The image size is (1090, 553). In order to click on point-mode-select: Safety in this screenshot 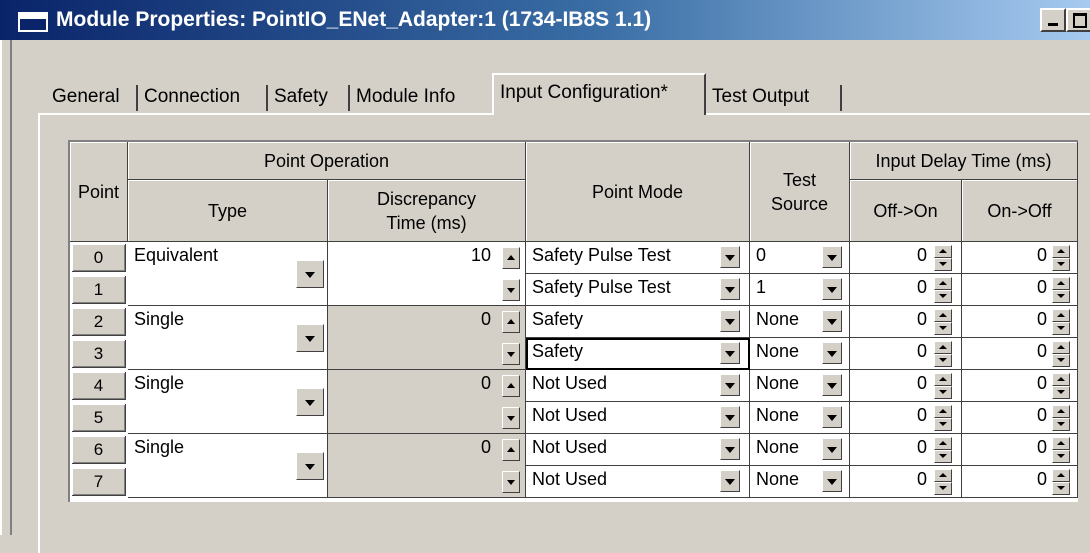, I will do `click(638, 322)`.